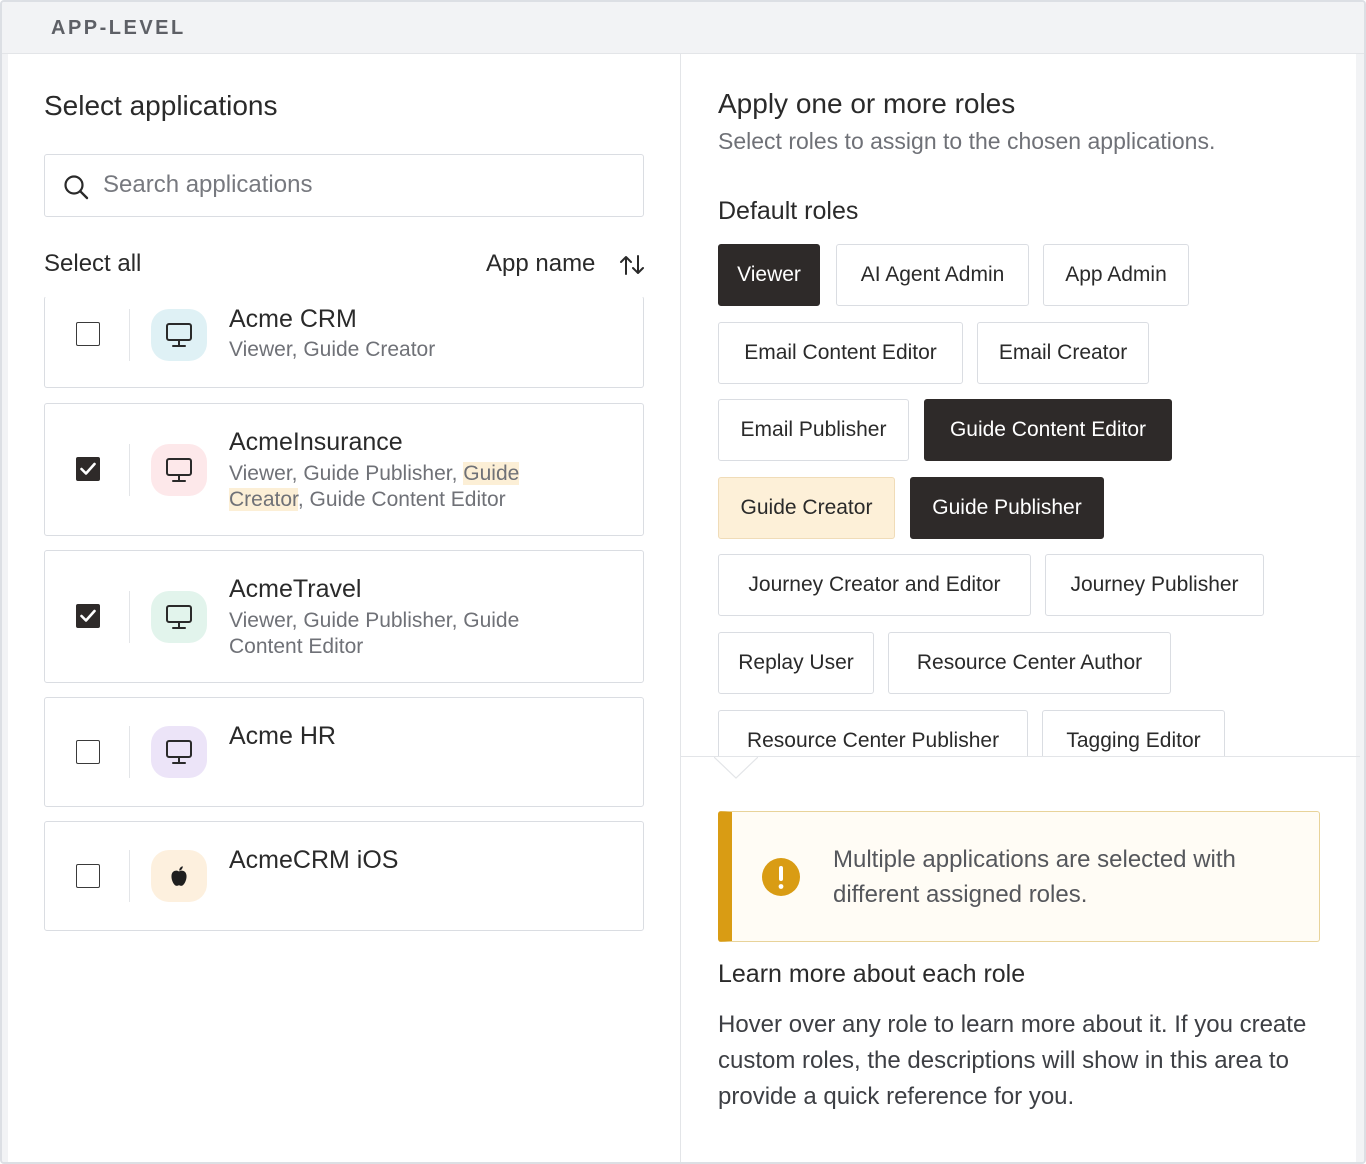 The image size is (1366, 1164). Describe the element at coordinates (736, 767) in the screenshot. I see `tooltip-caret` at that location.